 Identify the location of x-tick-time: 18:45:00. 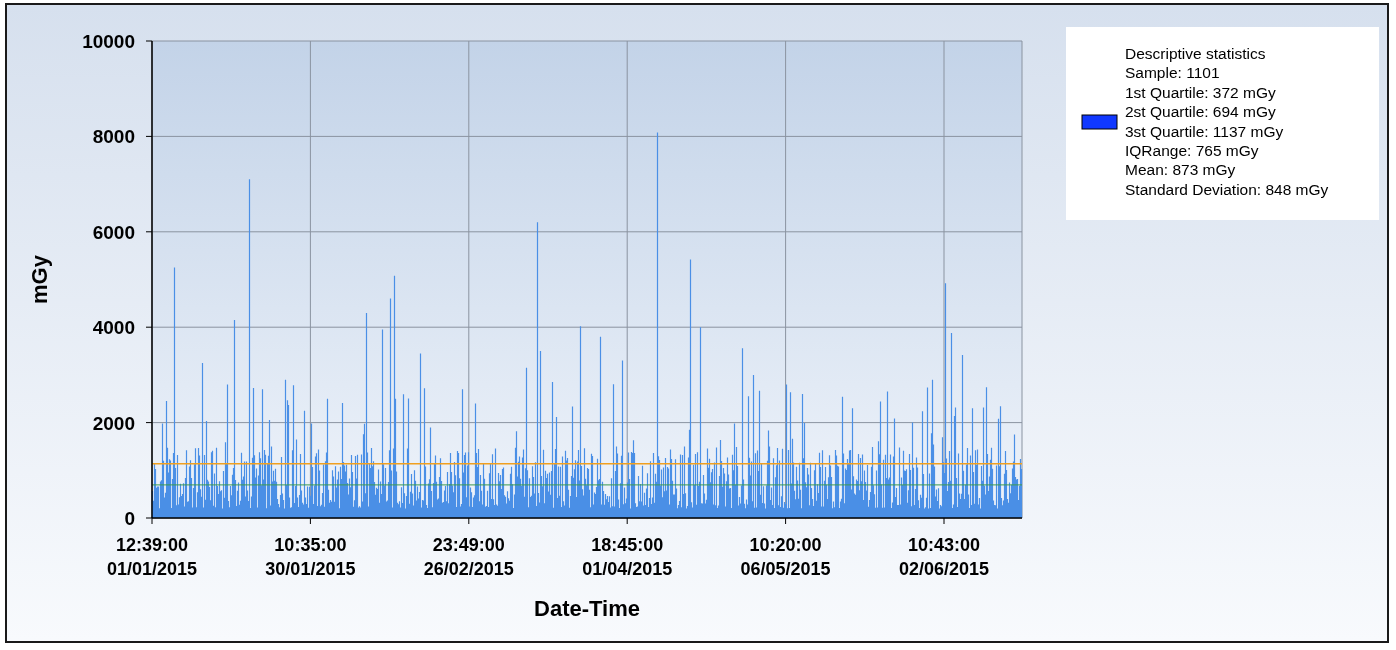
(627, 545).